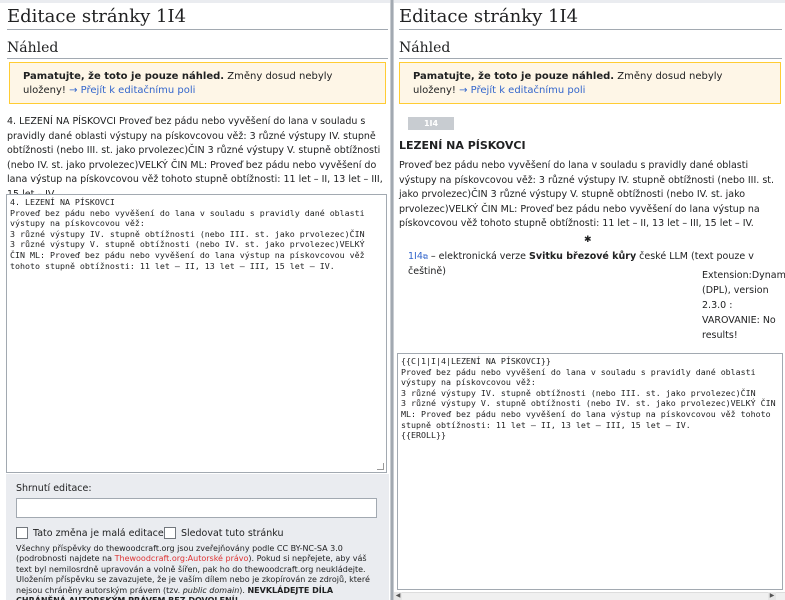 The height and width of the screenshot is (600, 785). I want to click on minor-edit-checkbox, so click(22, 533).